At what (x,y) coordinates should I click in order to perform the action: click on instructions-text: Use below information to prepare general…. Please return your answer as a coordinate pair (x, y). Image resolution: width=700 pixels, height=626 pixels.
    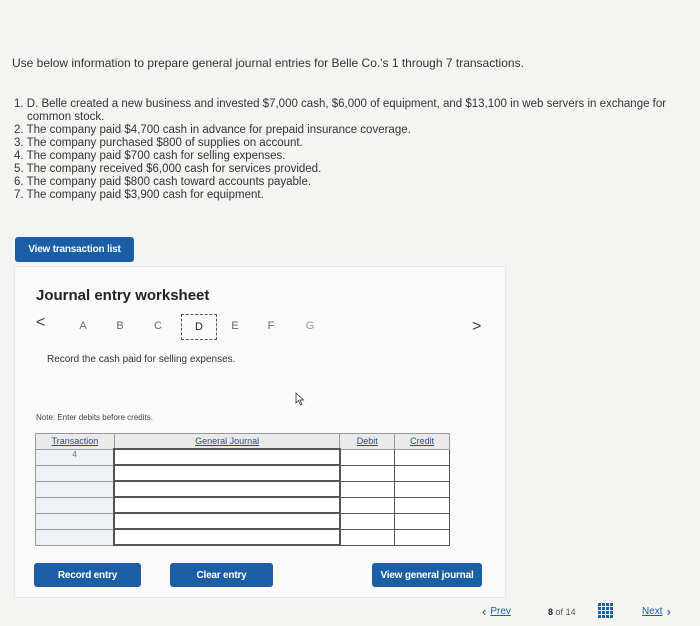
    Looking at the image, I should click on (268, 63).